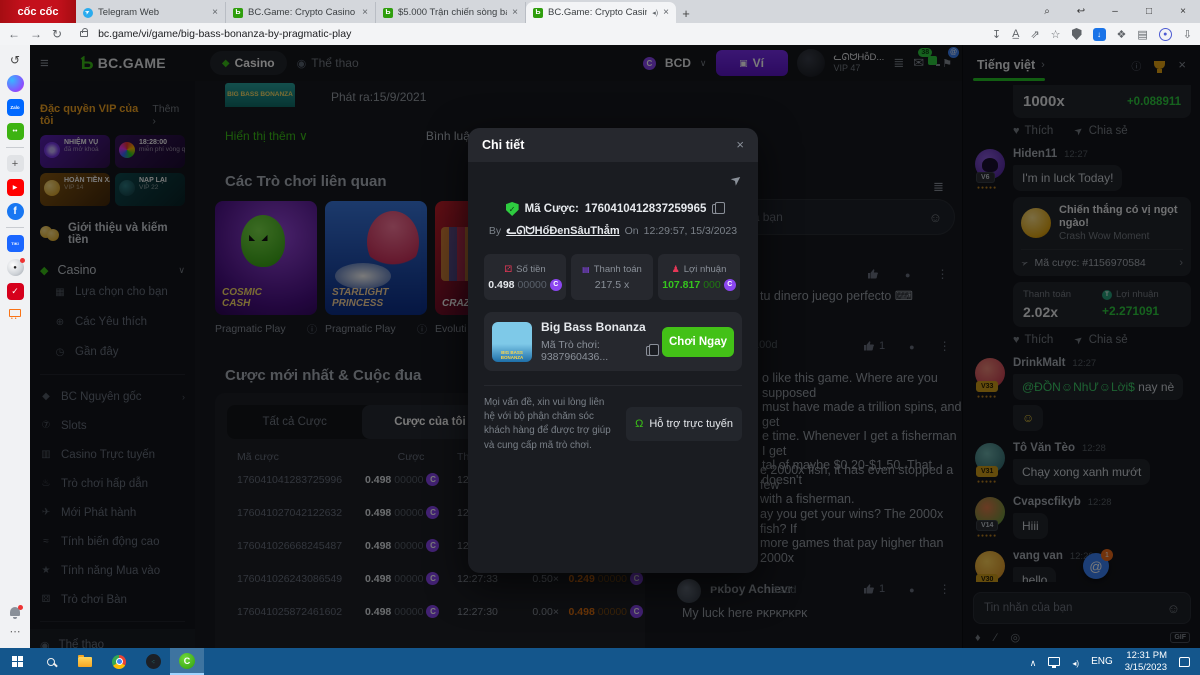  I want to click on minimize-button, so click(1115, 11).